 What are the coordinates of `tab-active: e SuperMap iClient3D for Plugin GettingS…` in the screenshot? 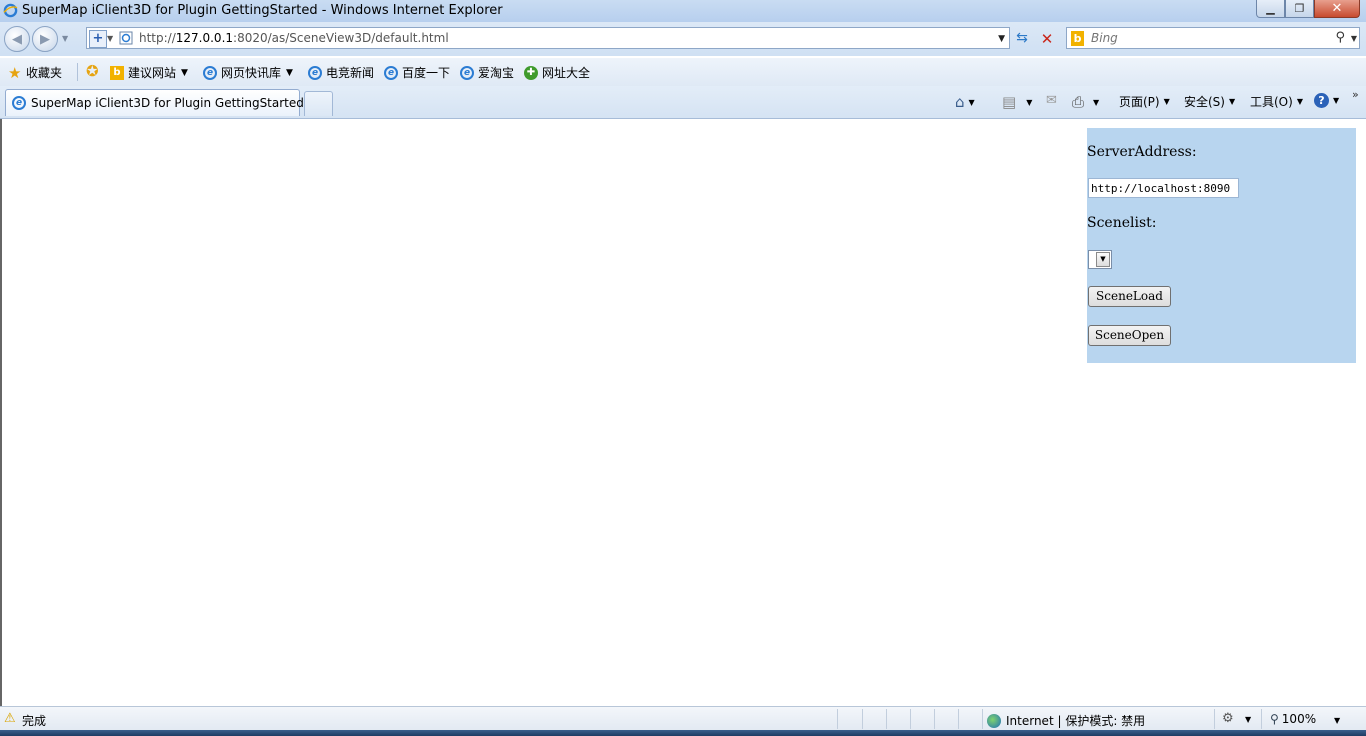 It's located at (154, 102).